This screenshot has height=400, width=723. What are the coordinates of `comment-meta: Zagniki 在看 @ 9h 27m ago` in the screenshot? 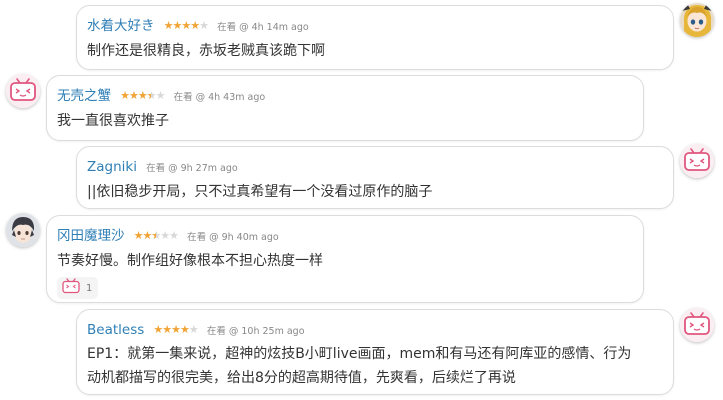 It's located at (162, 166).